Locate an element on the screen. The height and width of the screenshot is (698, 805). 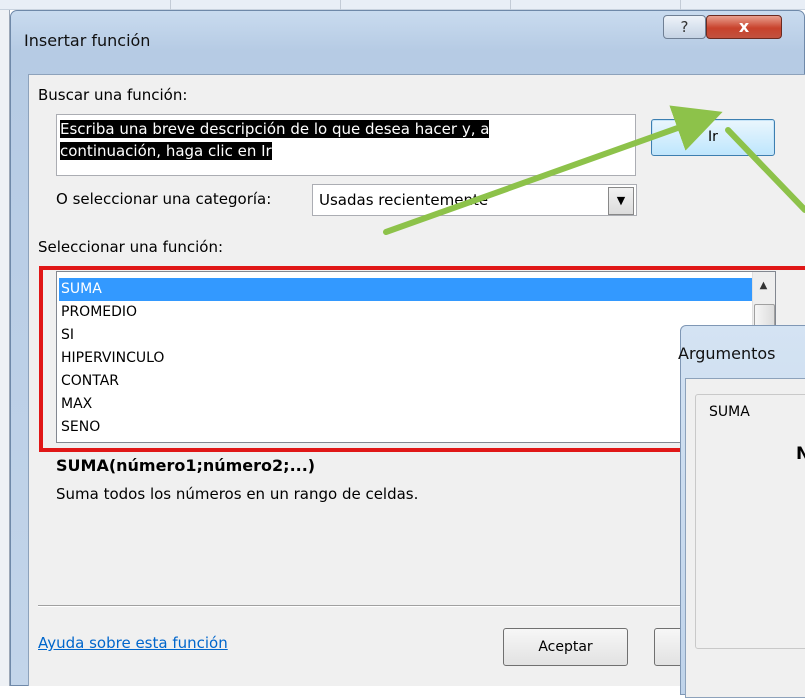
annotation-arrow-to-go is located at coordinates (553, 170).